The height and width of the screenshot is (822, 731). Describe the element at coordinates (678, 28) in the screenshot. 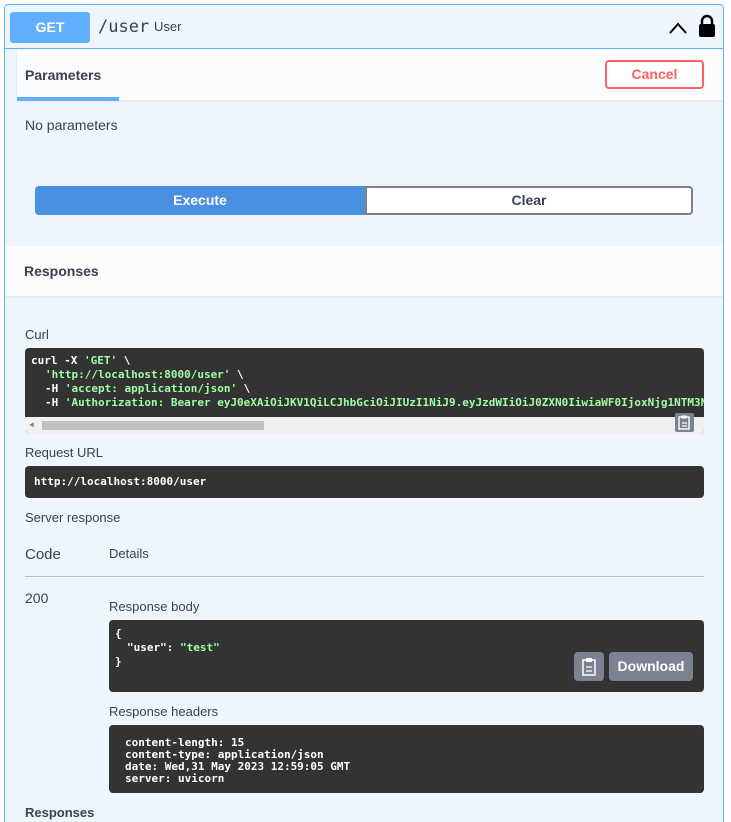

I see `chevron-up-icon` at that location.